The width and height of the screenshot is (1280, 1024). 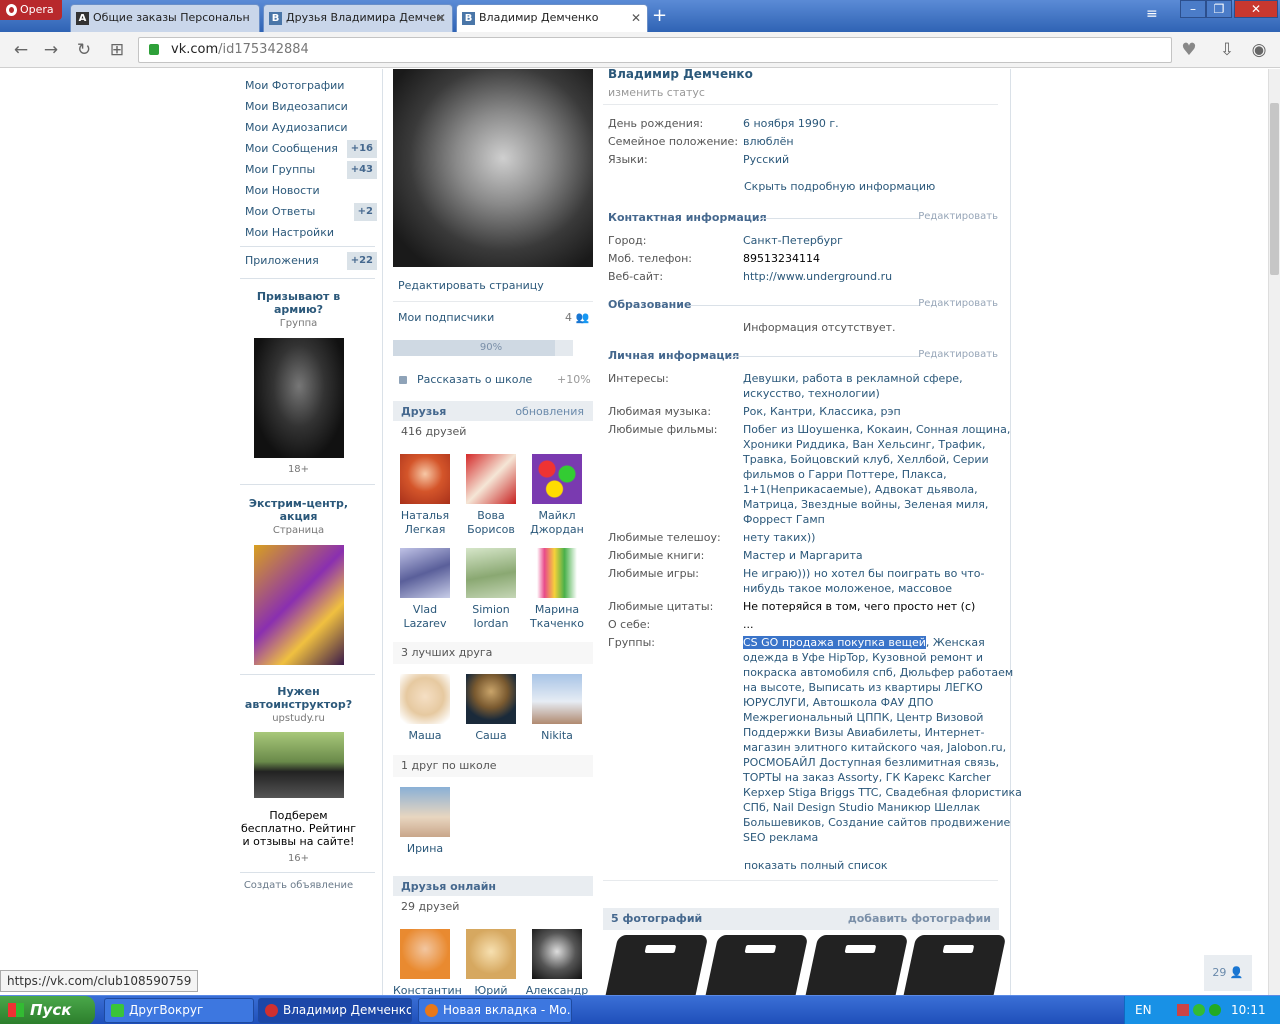 I want to click on music-value: Рок, Кантри, Классика, рэп, so click(x=822, y=411).